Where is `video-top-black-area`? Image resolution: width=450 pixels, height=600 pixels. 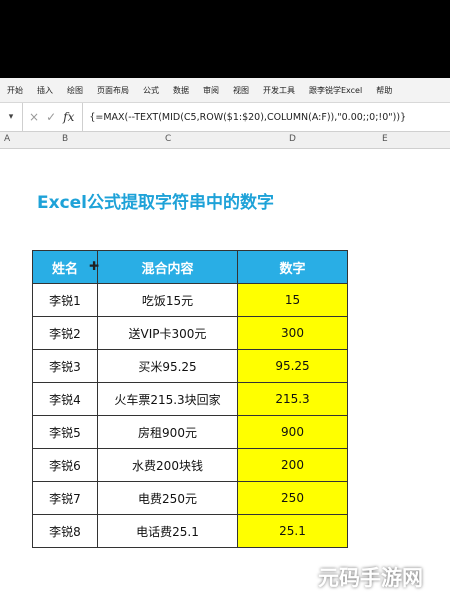 video-top-black-area is located at coordinates (225, 39).